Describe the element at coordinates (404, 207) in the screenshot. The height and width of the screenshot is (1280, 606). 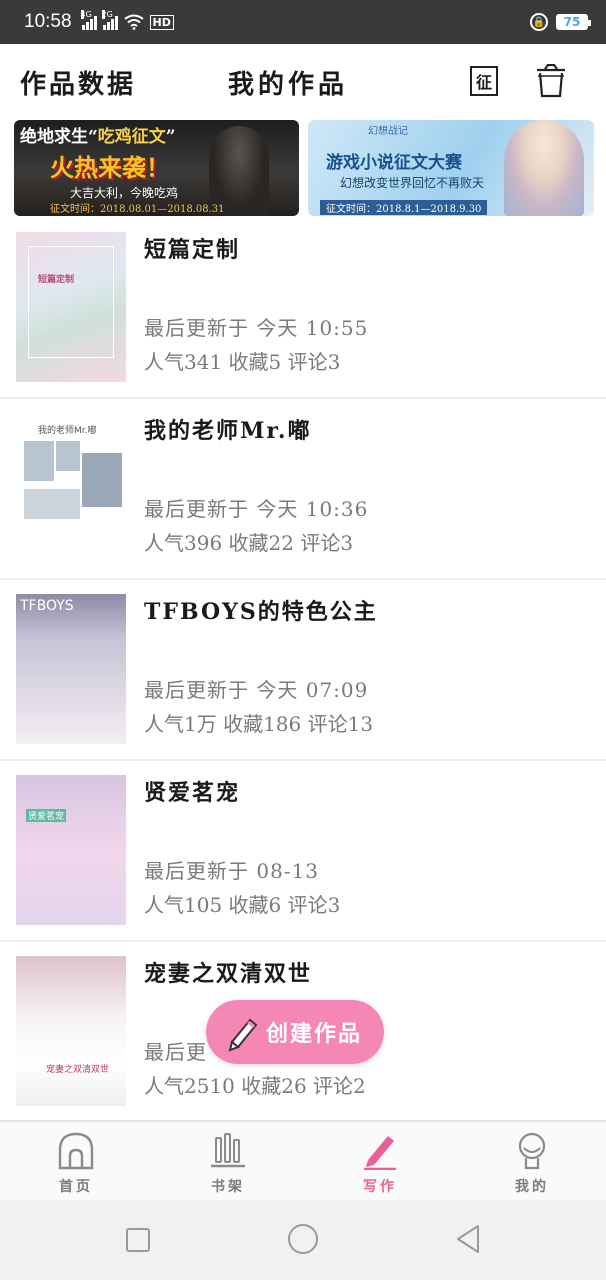
I see `banner-2-date: 征文时间：2018.8.1—2018.9.30` at that location.